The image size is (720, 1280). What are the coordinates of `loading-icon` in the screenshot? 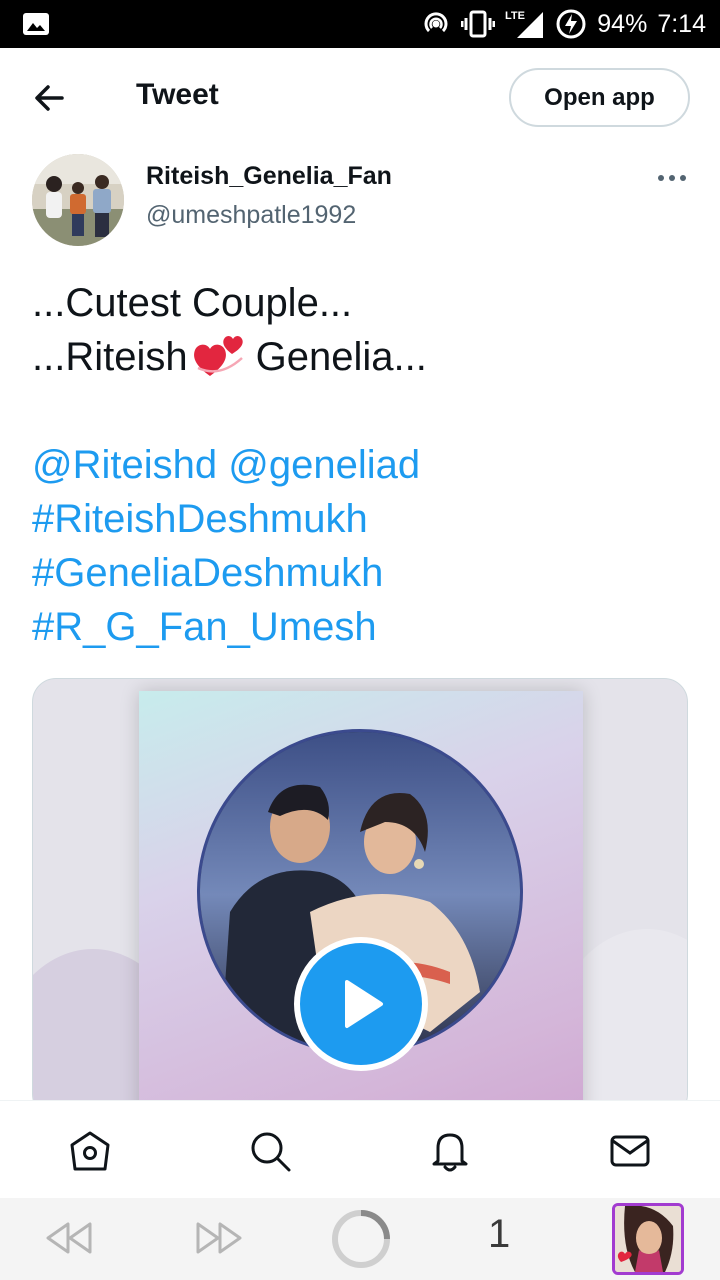 It's located at (361, 1239).